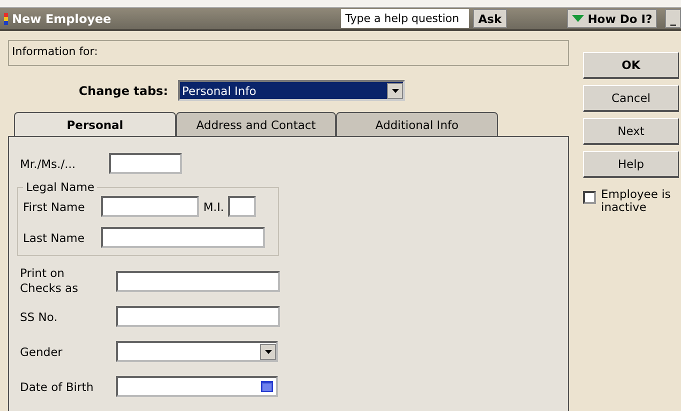 The height and width of the screenshot is (411, 681). What do you see at coordinates (57, 387) in the screenshot?
I see `field-label: Date of Birth` at bounding box center [57, 387].